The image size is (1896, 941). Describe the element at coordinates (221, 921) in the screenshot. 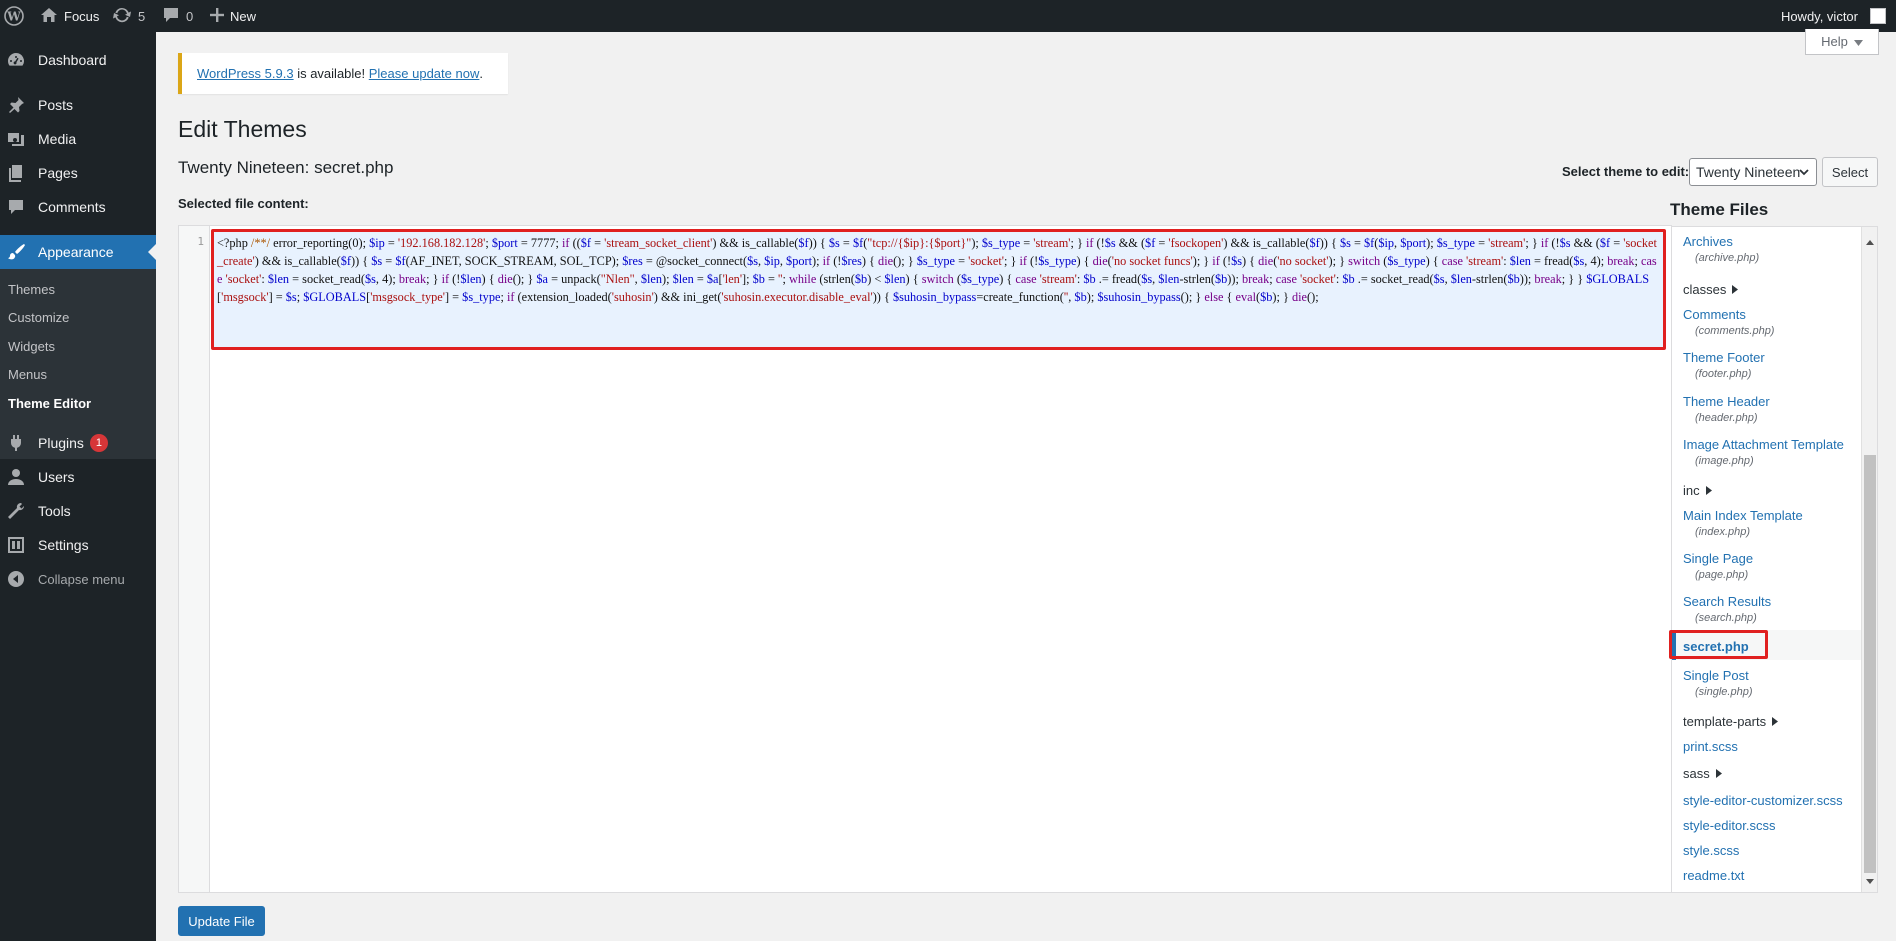

I see `update-file-button: Update File` at that location.